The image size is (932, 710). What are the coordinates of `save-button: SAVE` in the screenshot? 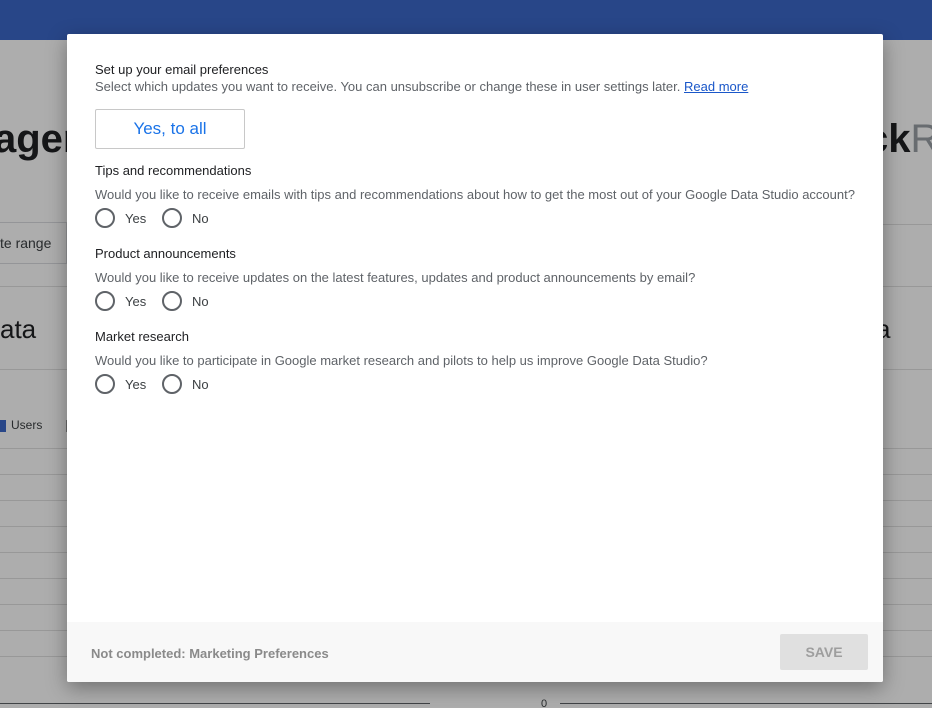 It's located at (824, 652).